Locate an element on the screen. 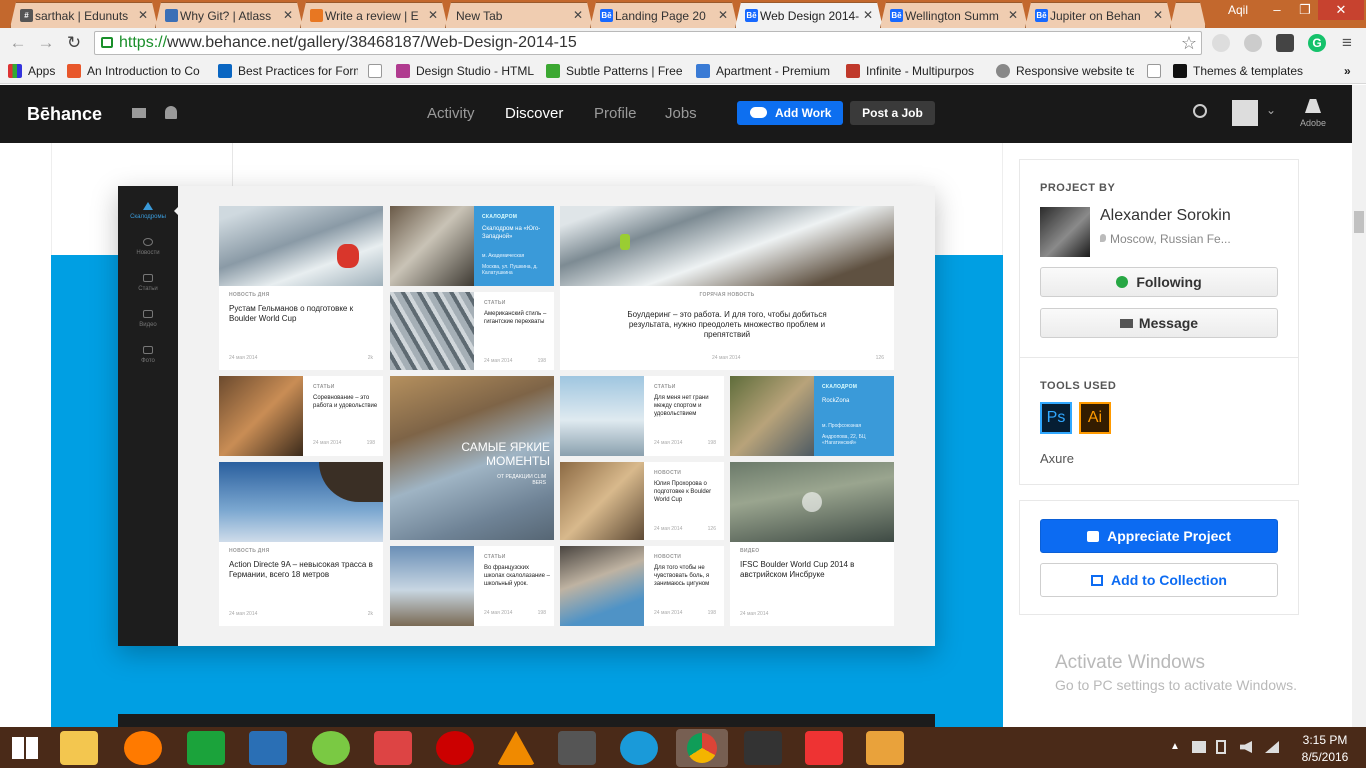 This screenshot has width=1366, height=768. clock-date: 8/5/2016 is located at coordinates (1325, 757).